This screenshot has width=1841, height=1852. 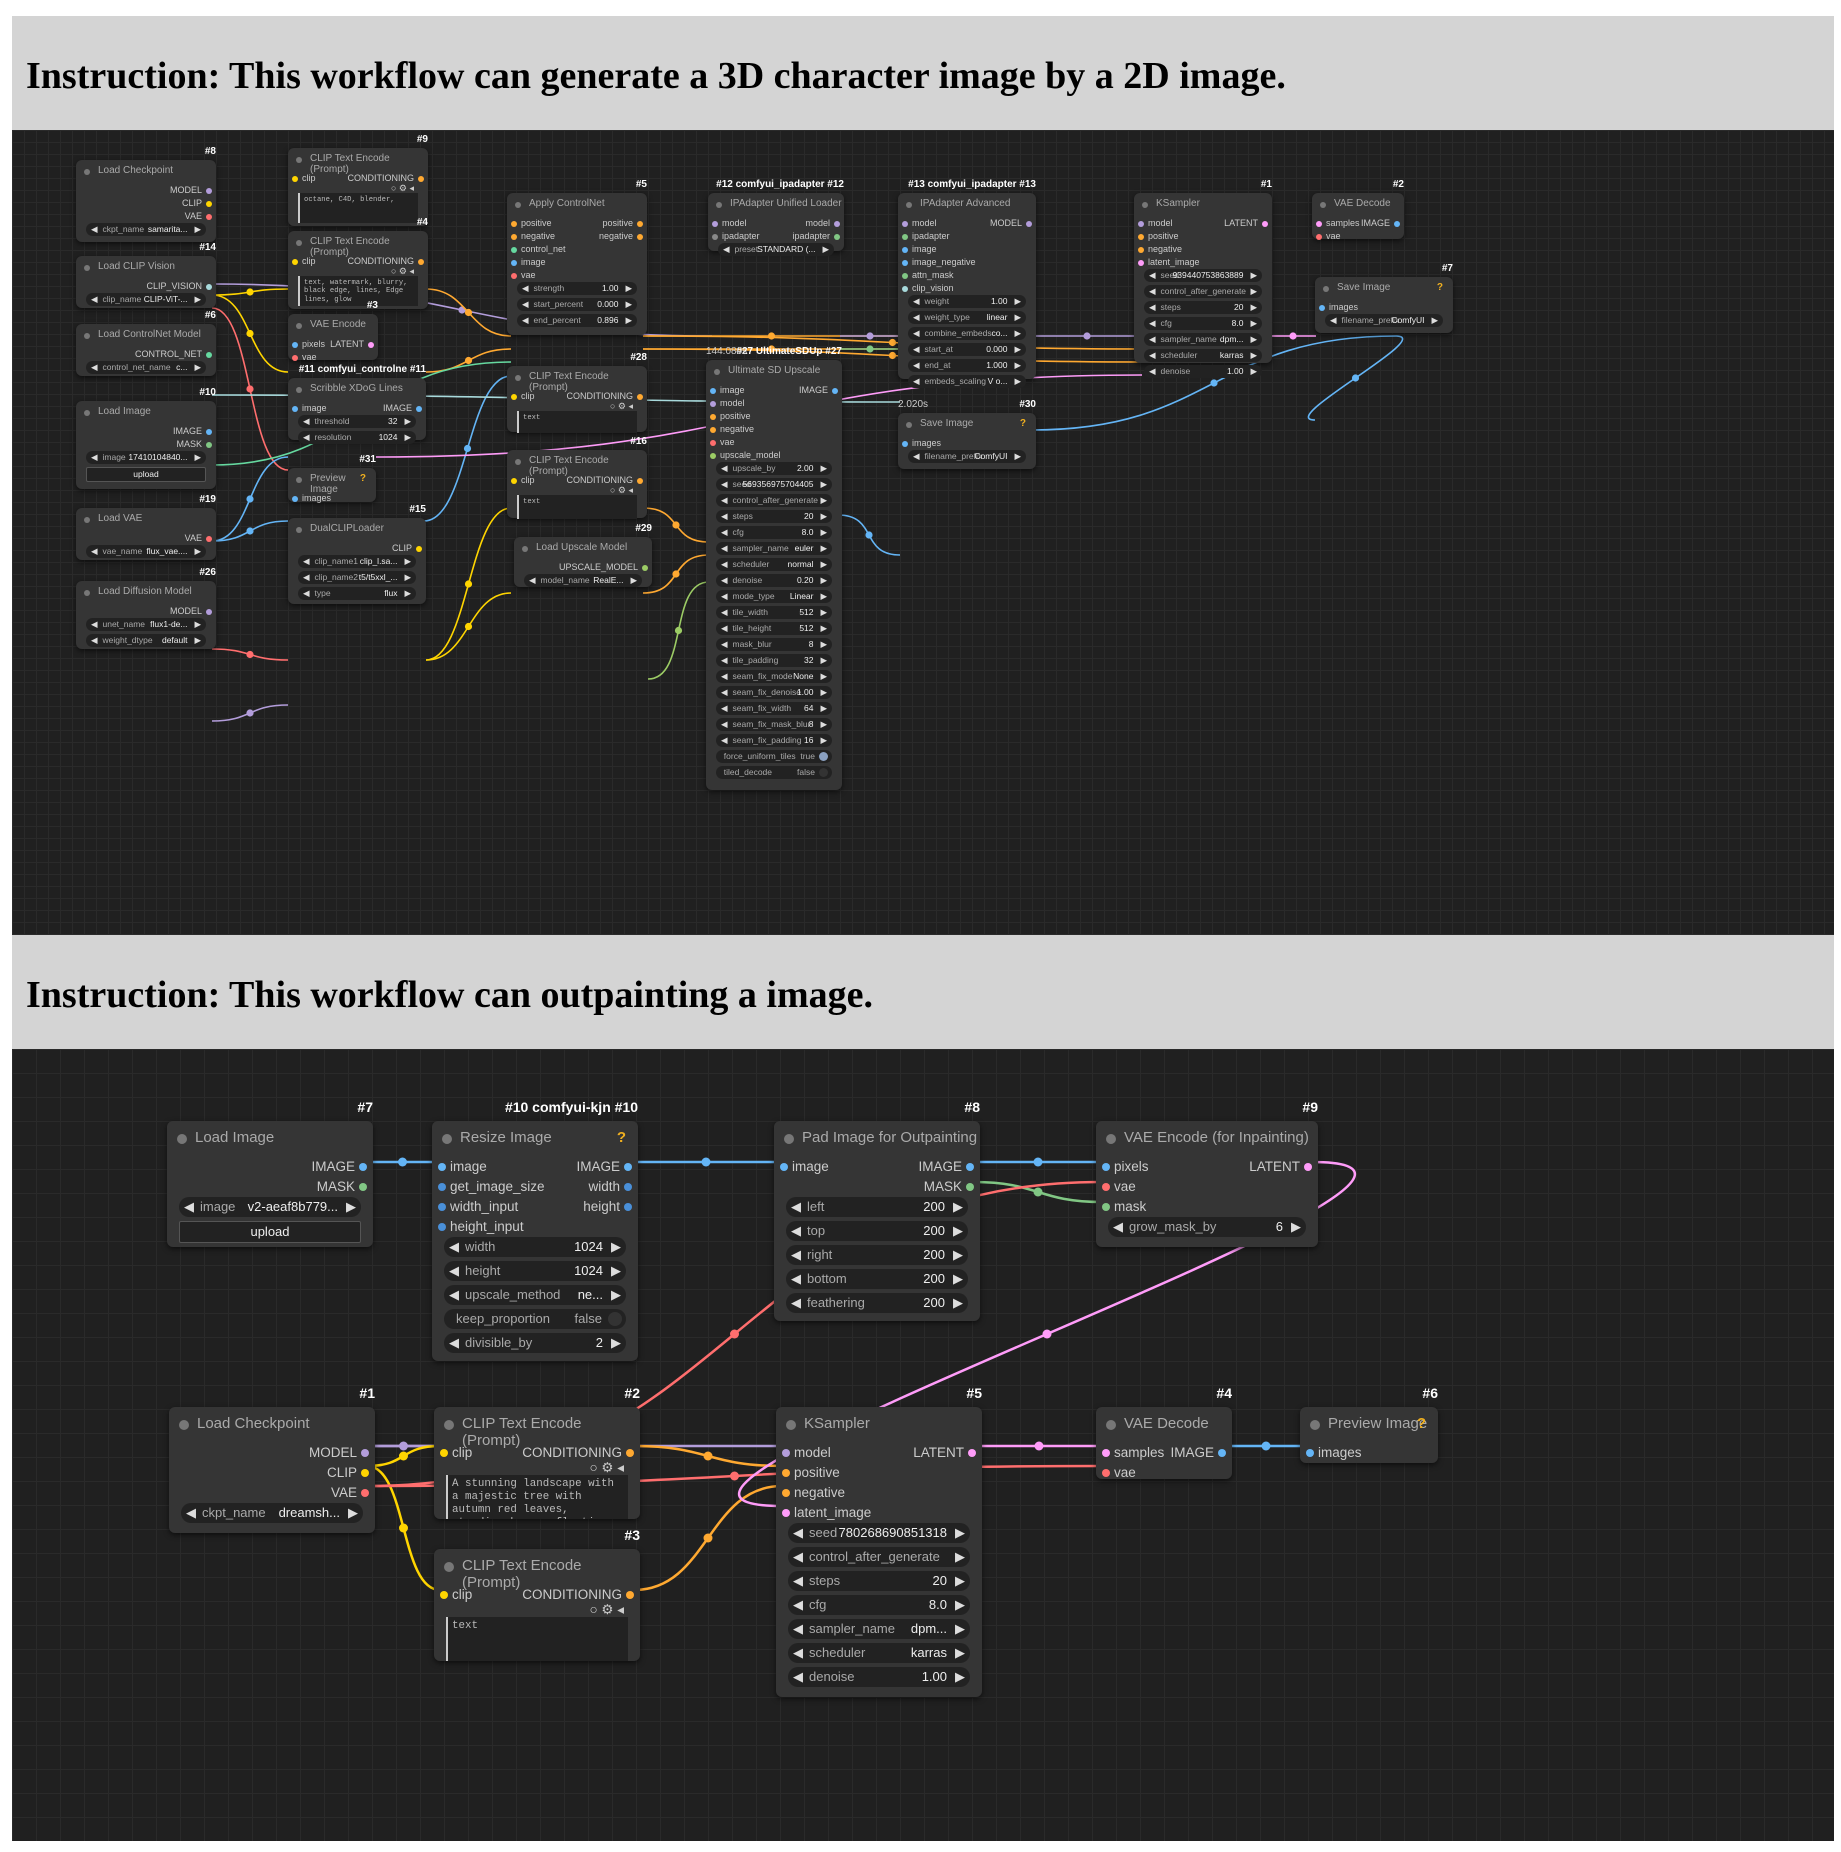 I want to click on w2-resize-image-widget-upscale-method-decrement-icon: ◀, so click(x=454, y=1295).